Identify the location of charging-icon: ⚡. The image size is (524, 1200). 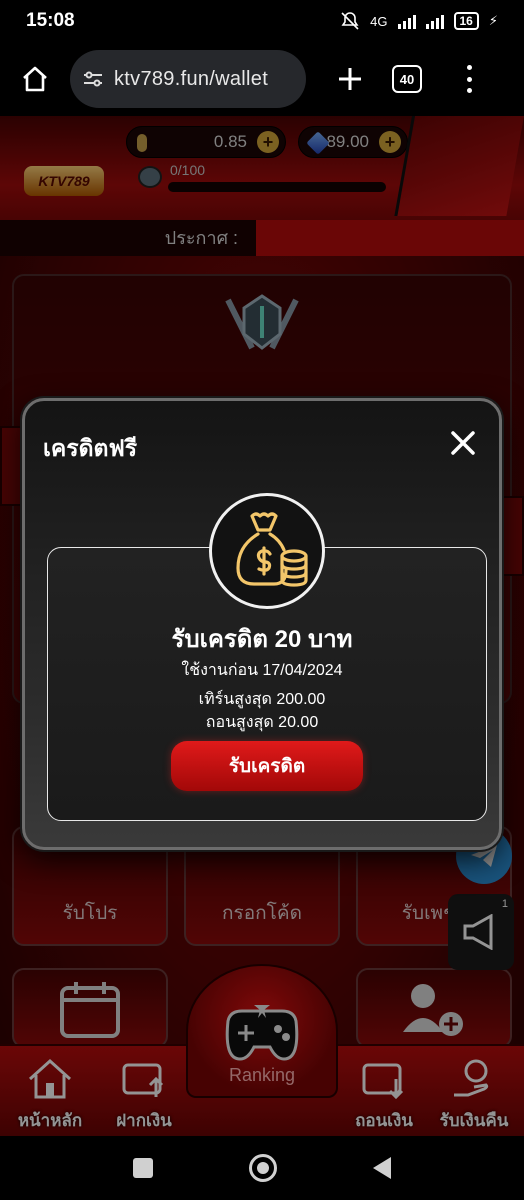
(493, 20).